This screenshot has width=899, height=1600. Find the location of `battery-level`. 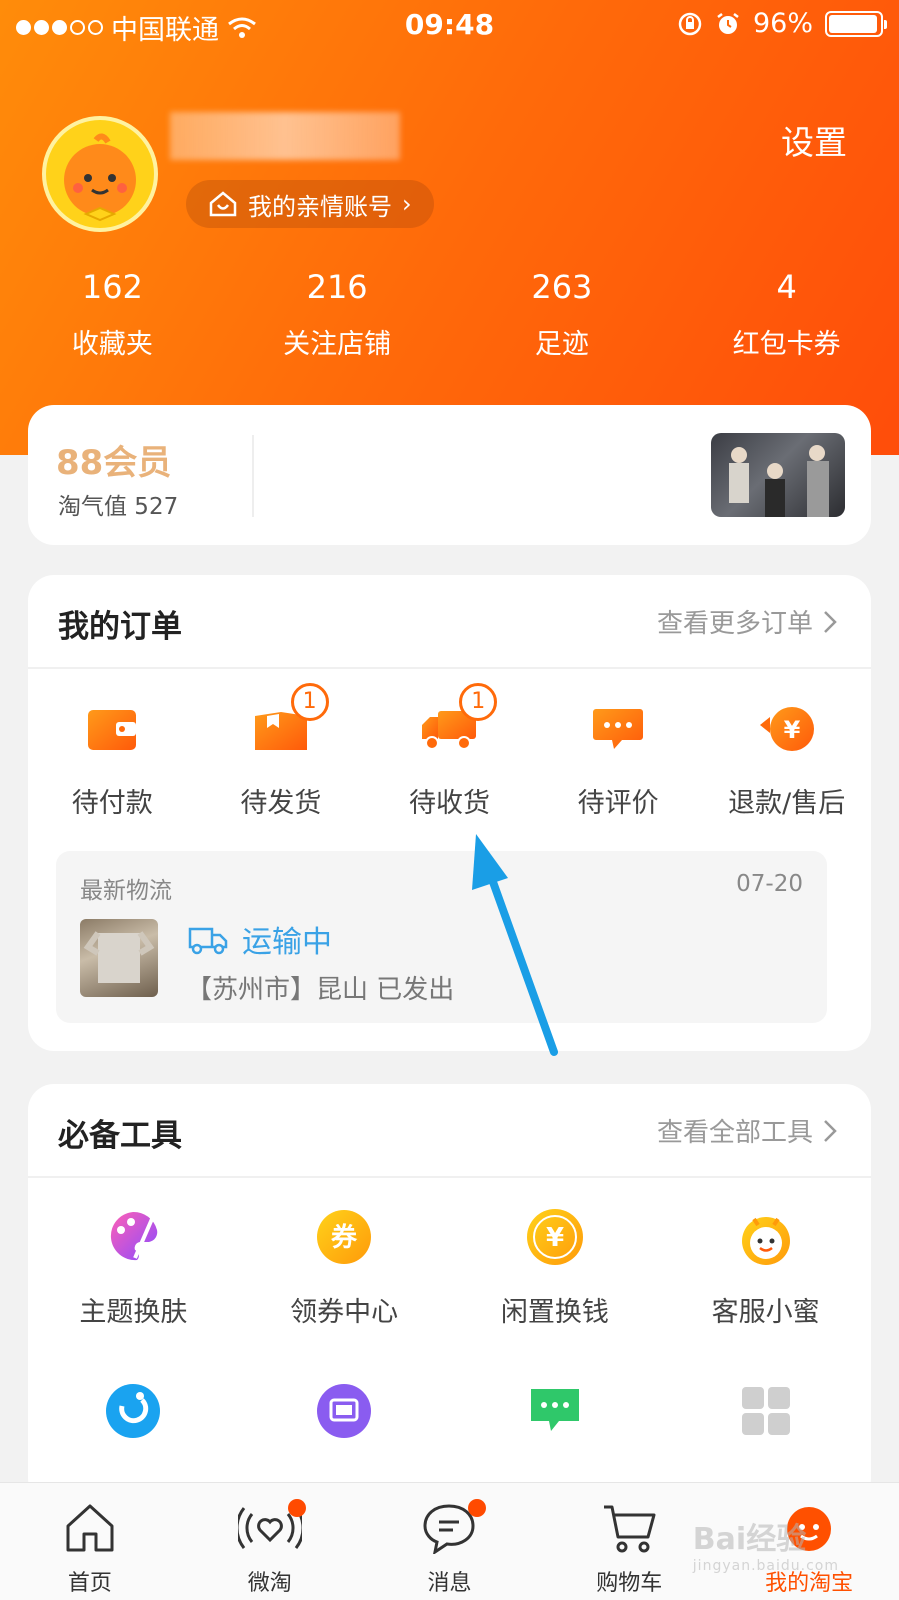

battery-level is located at coordinates (853, 23).